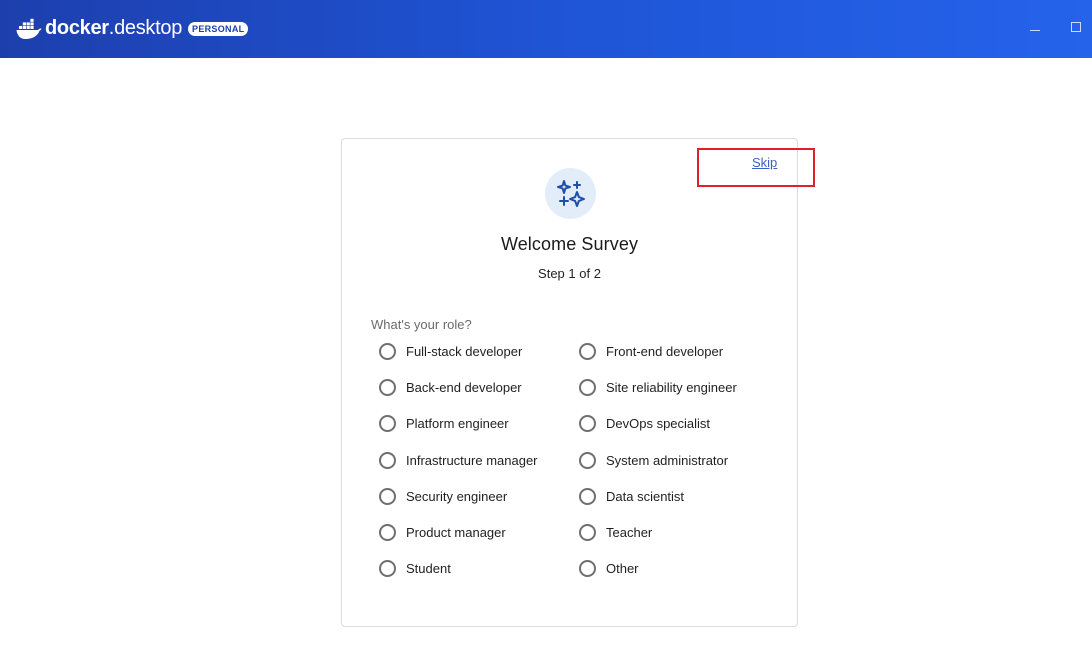  I want to click on role-option-label: Back-end developer, so click(464, 387).